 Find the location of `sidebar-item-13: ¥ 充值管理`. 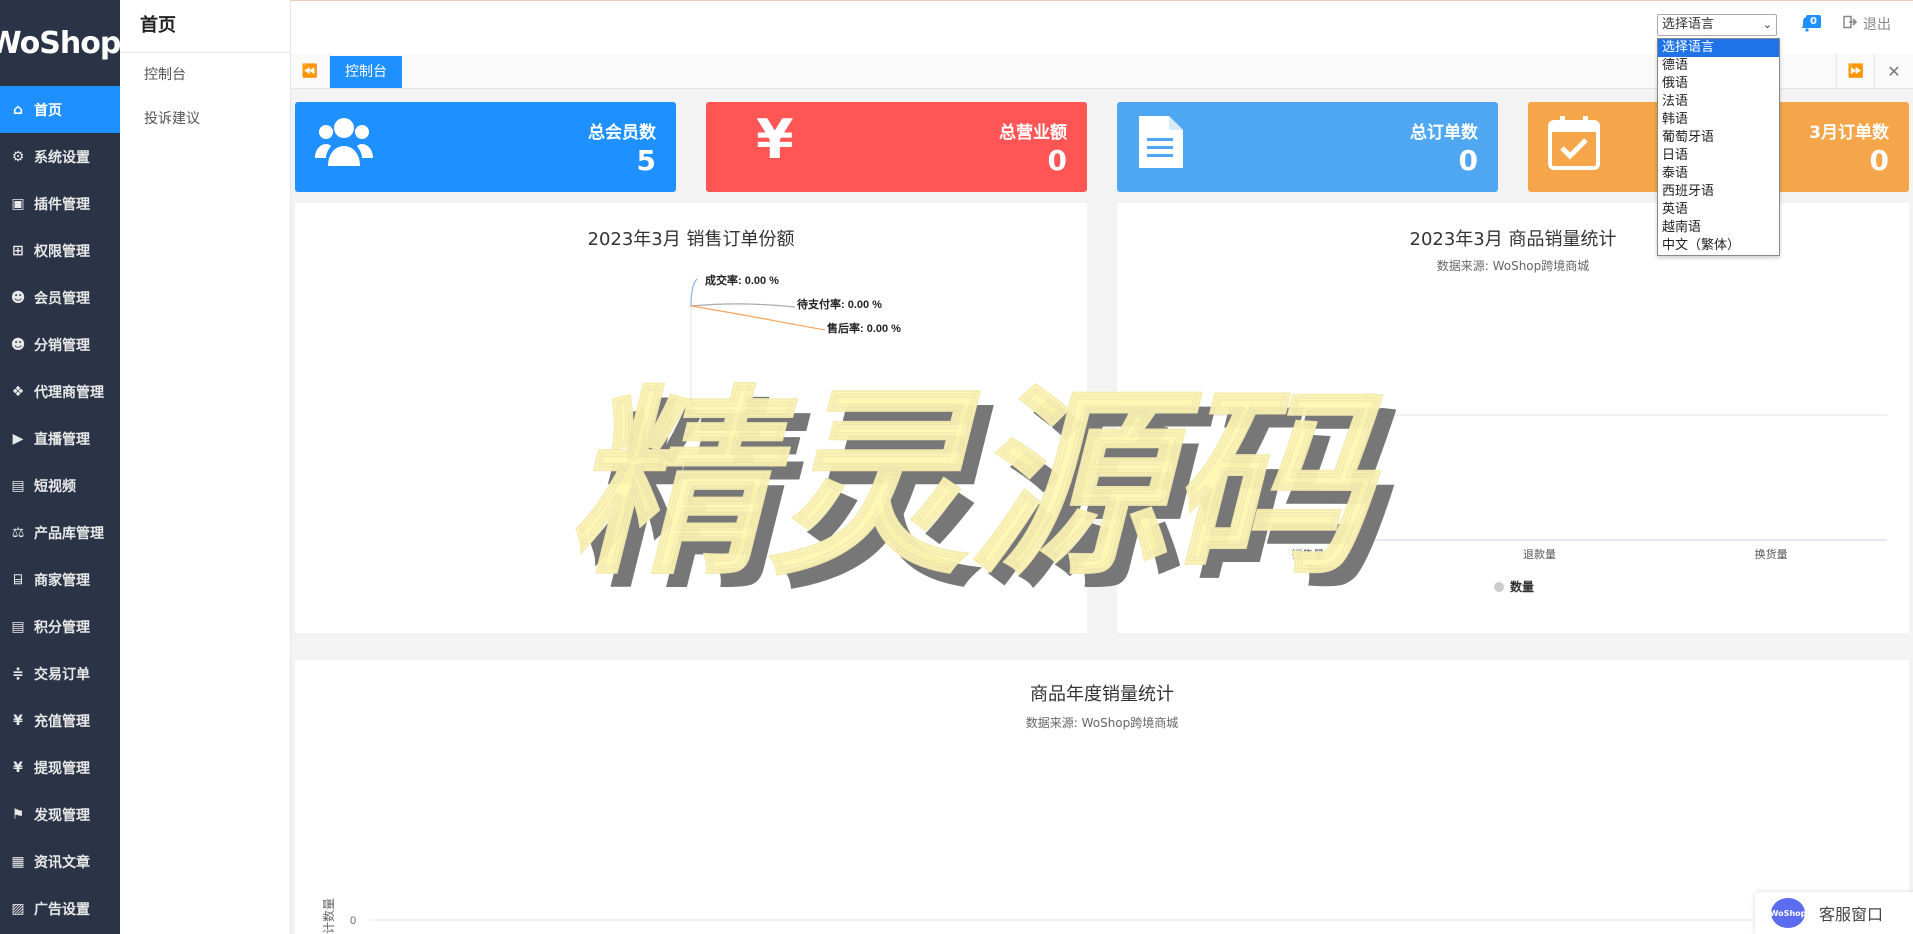

sidebar-item-13: ¥ 充值管理 is located at coordinates (60, 720).